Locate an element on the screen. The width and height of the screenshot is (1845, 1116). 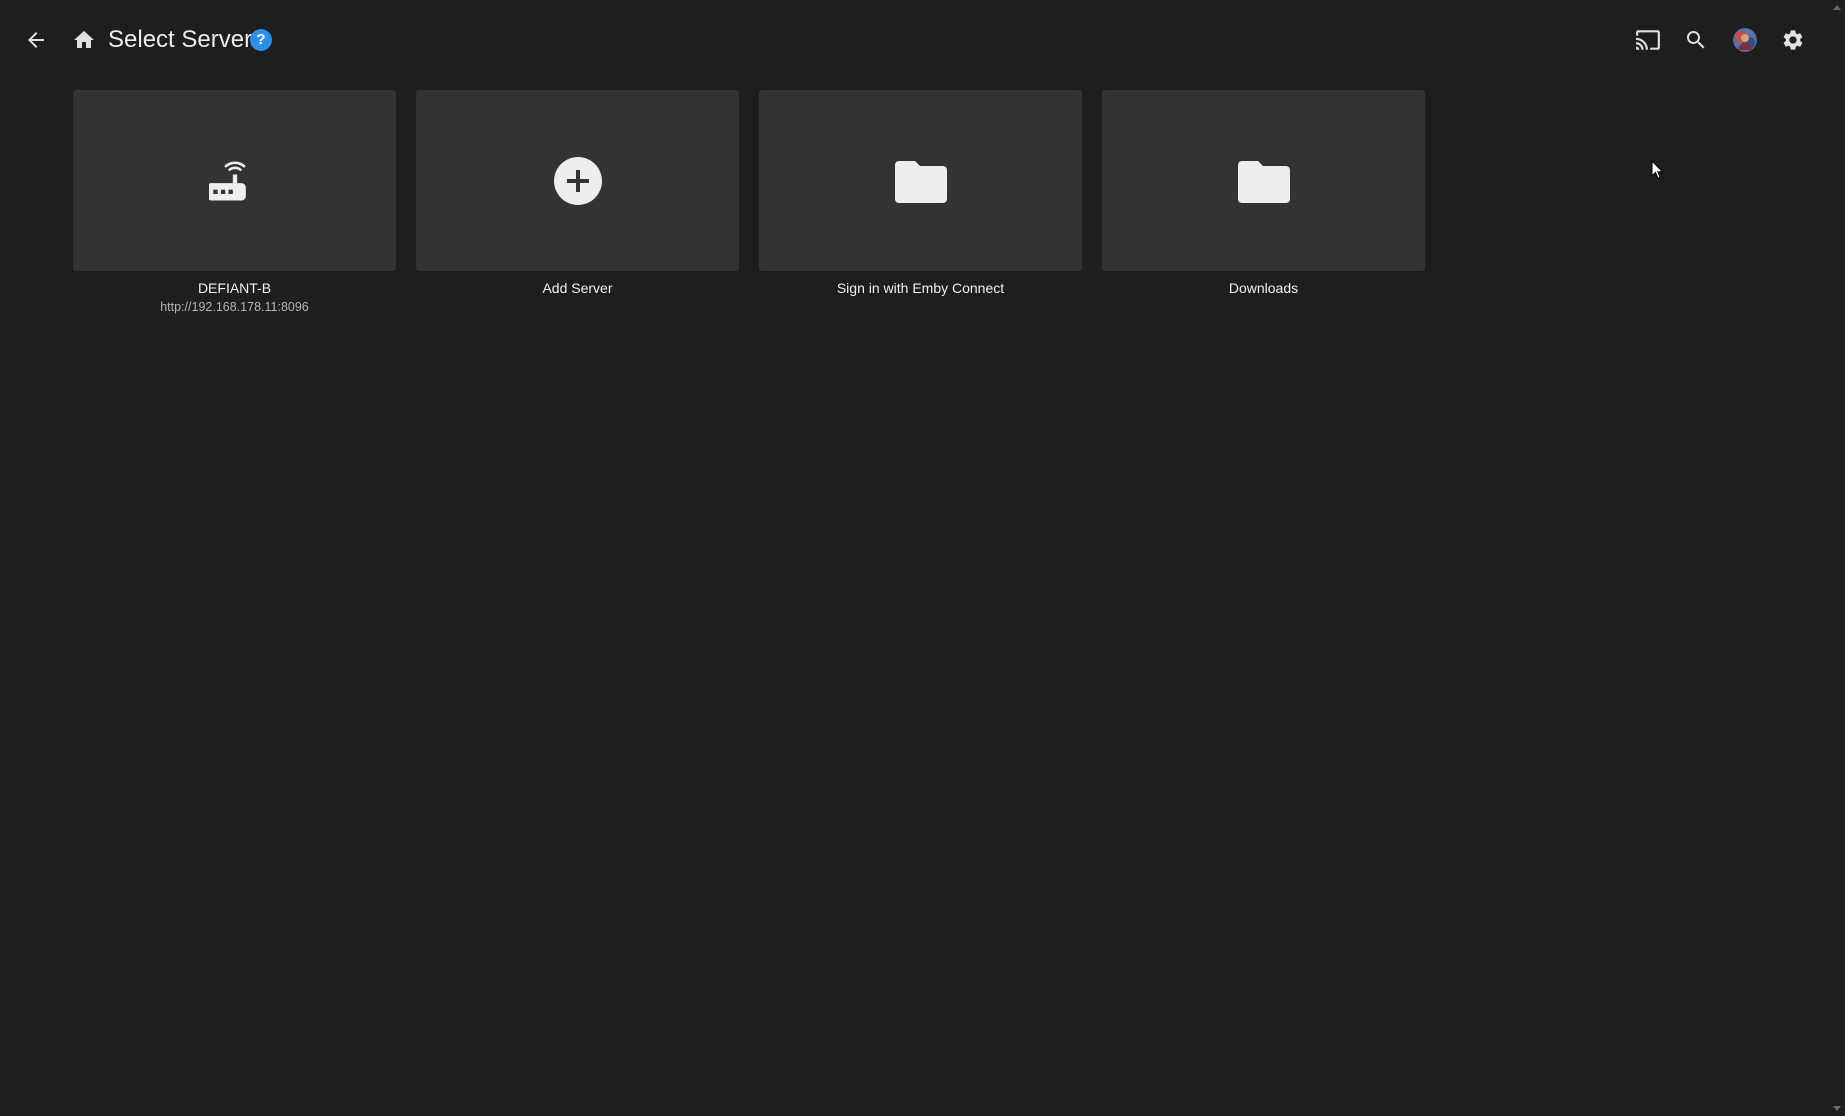
back-button is located at coordinates (36, 40).